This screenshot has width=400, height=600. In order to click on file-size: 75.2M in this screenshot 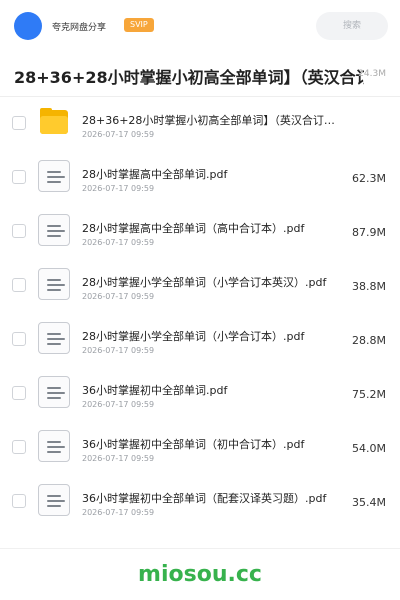, I will do `click(369, 394)`.